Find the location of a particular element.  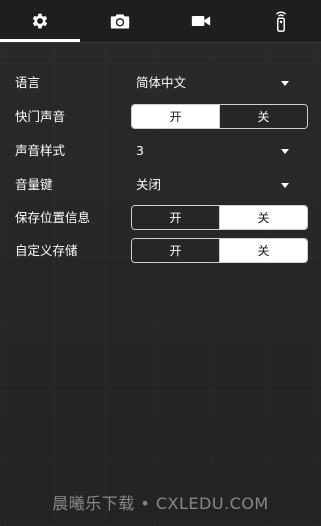

custom-storage-on-option: 开 is located at coordinates (175, 250).